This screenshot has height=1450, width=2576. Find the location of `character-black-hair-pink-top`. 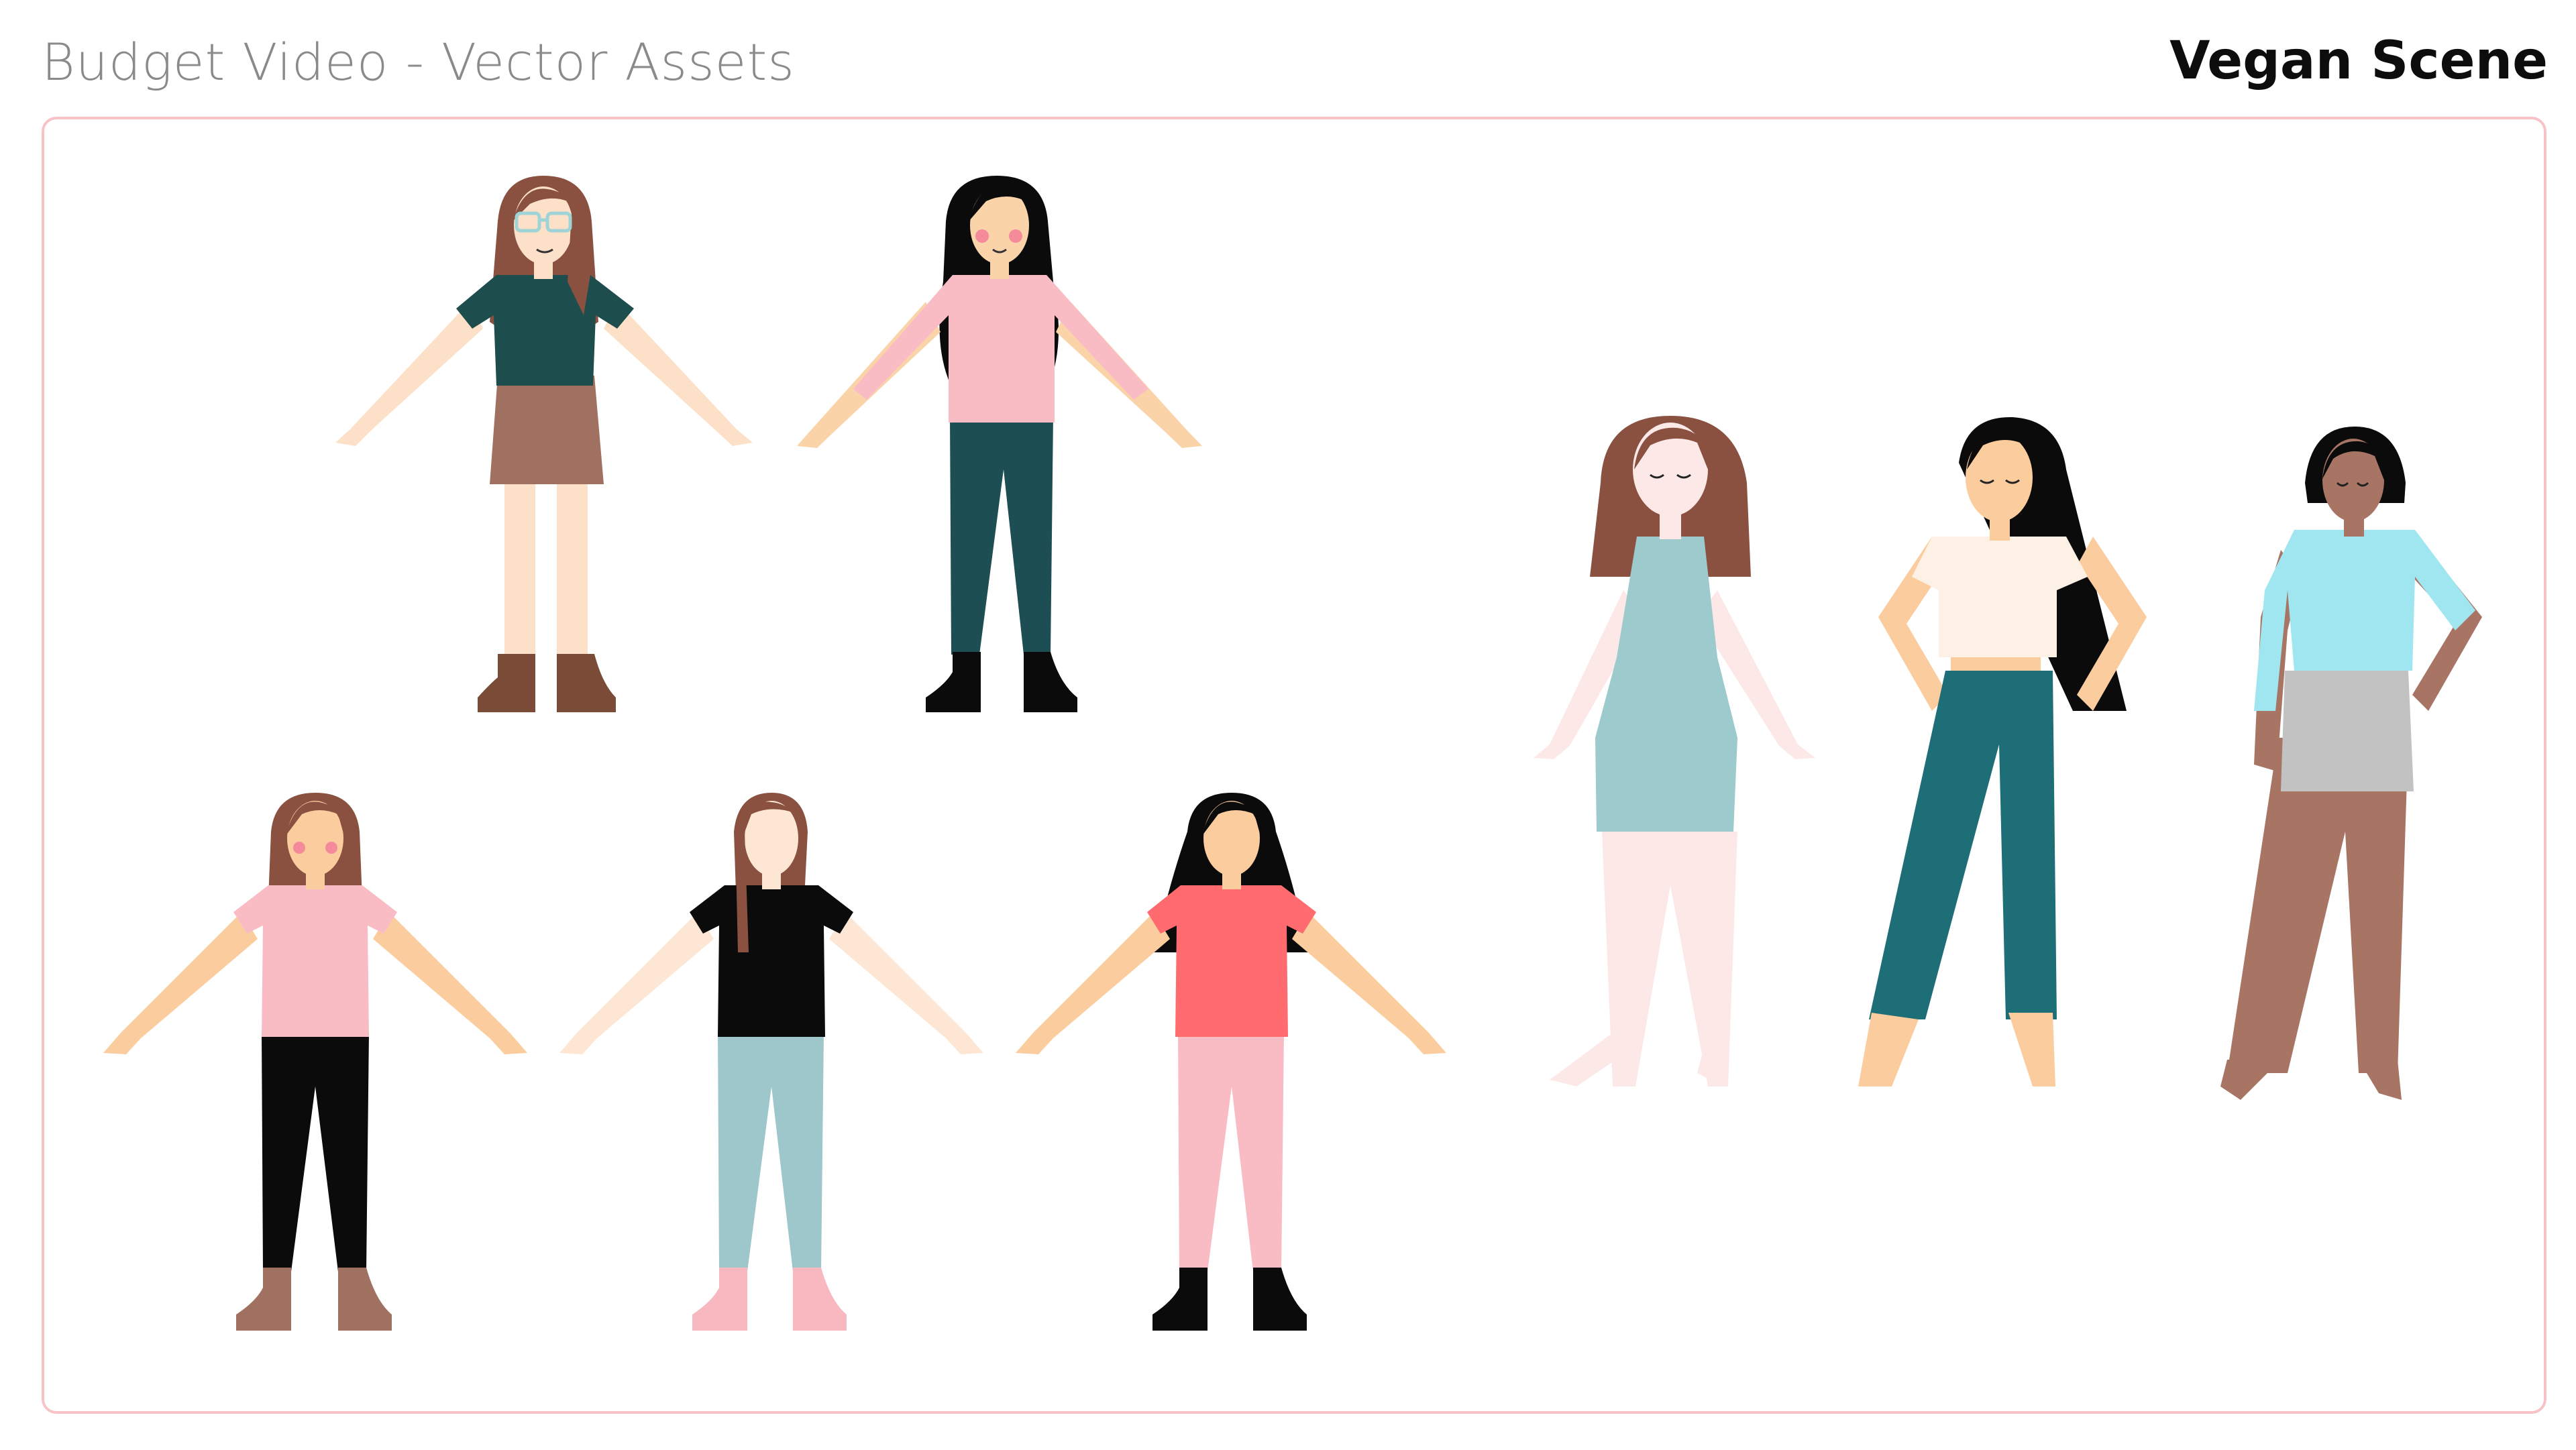

character-black-hair-pink-top is located at coordinates (999, 444).